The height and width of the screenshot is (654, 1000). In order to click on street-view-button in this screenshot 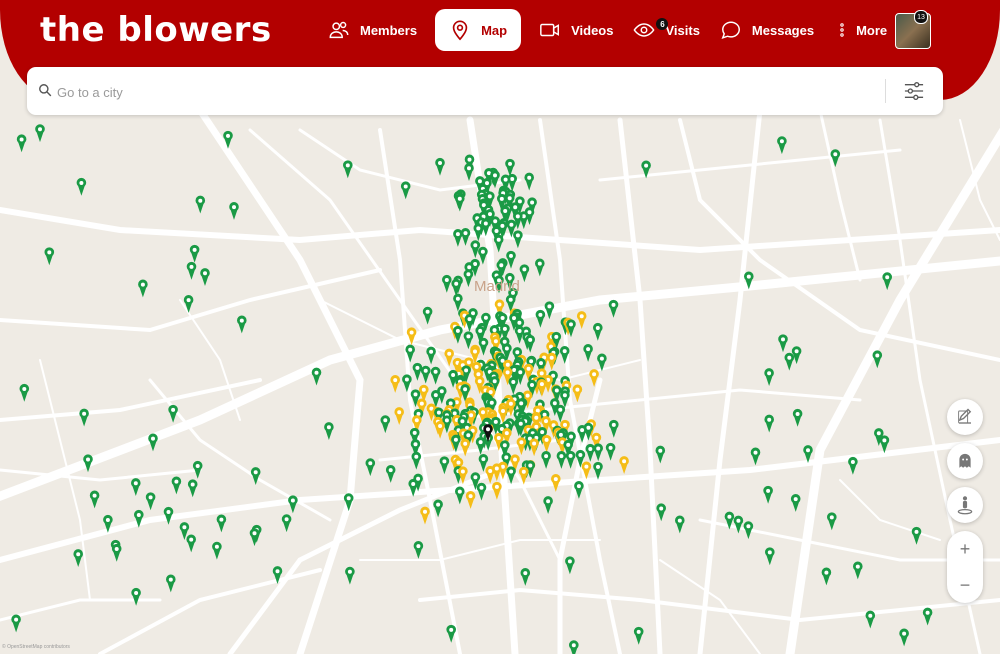, I will do `click(965, 505)`.